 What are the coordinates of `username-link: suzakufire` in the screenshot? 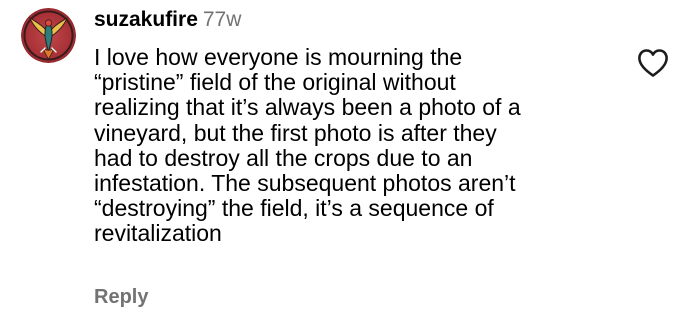 It's located at (146, 19).